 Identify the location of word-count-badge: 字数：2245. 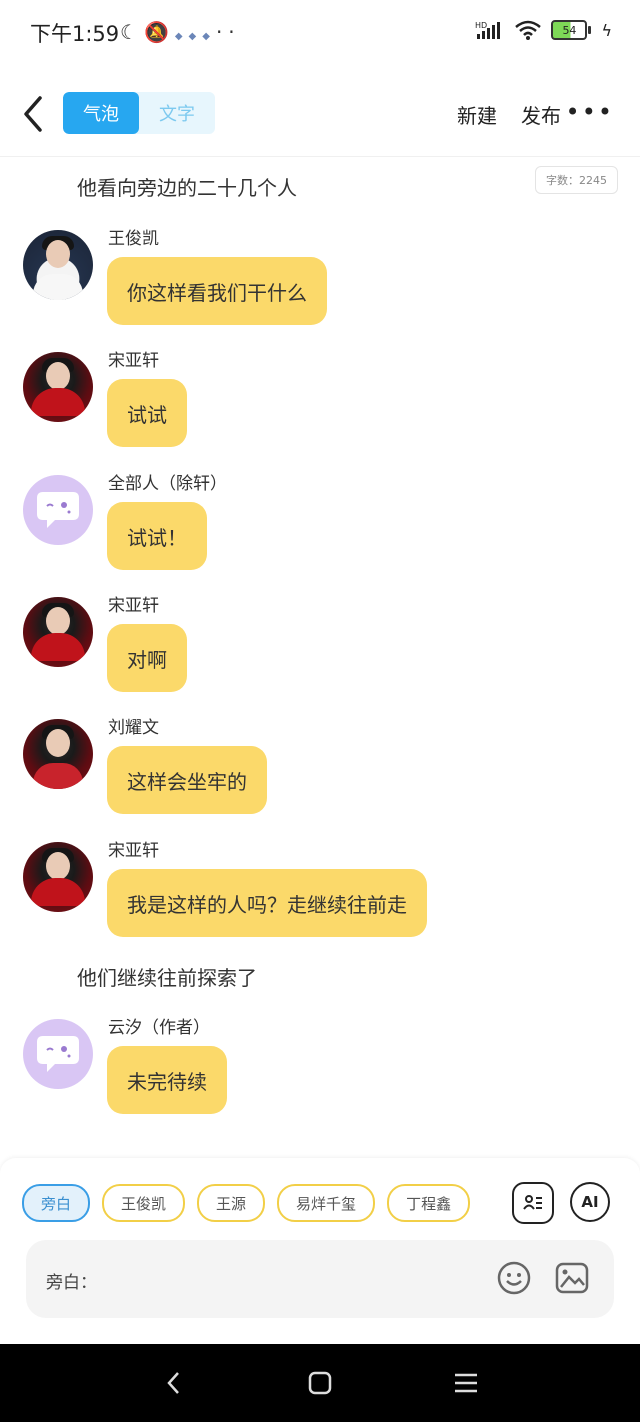
(576, 180).